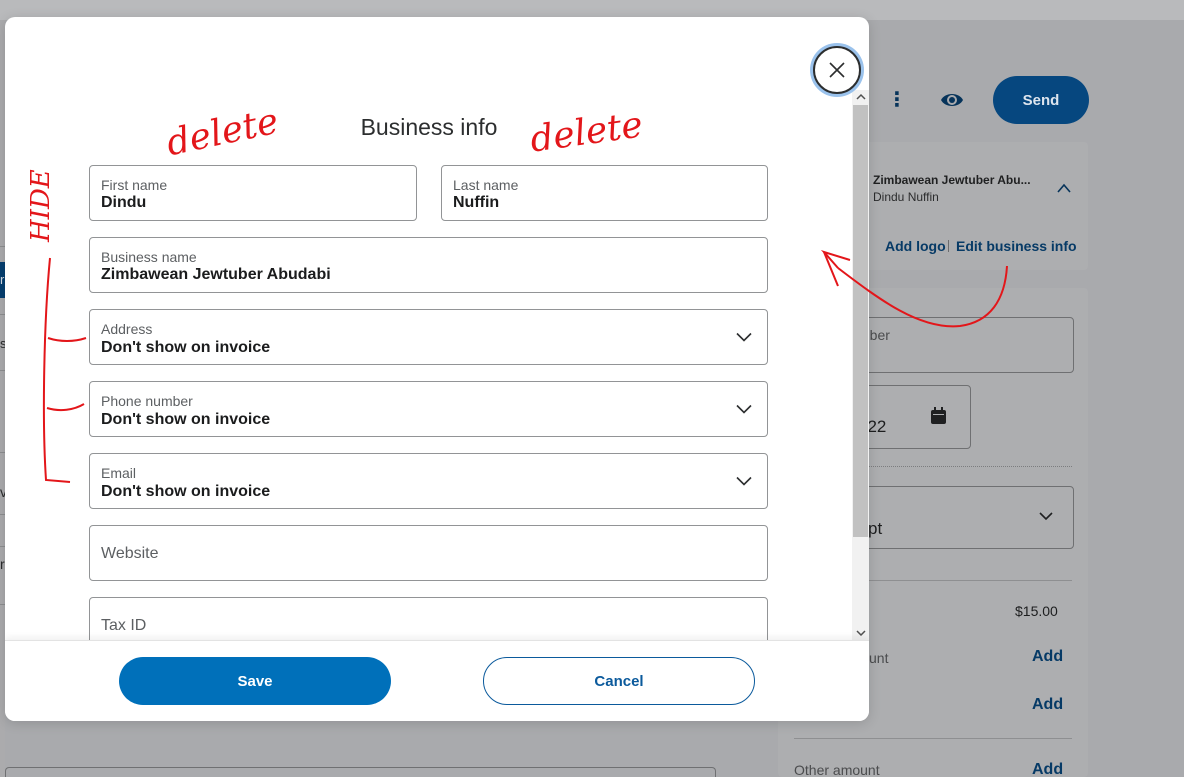 This screenshot has width=1184, height=777. What do you see at coordinates (428, 481) in the screenshot?
I see `email-select: Email Don't show on invoice` at bounding box center [428, 481].